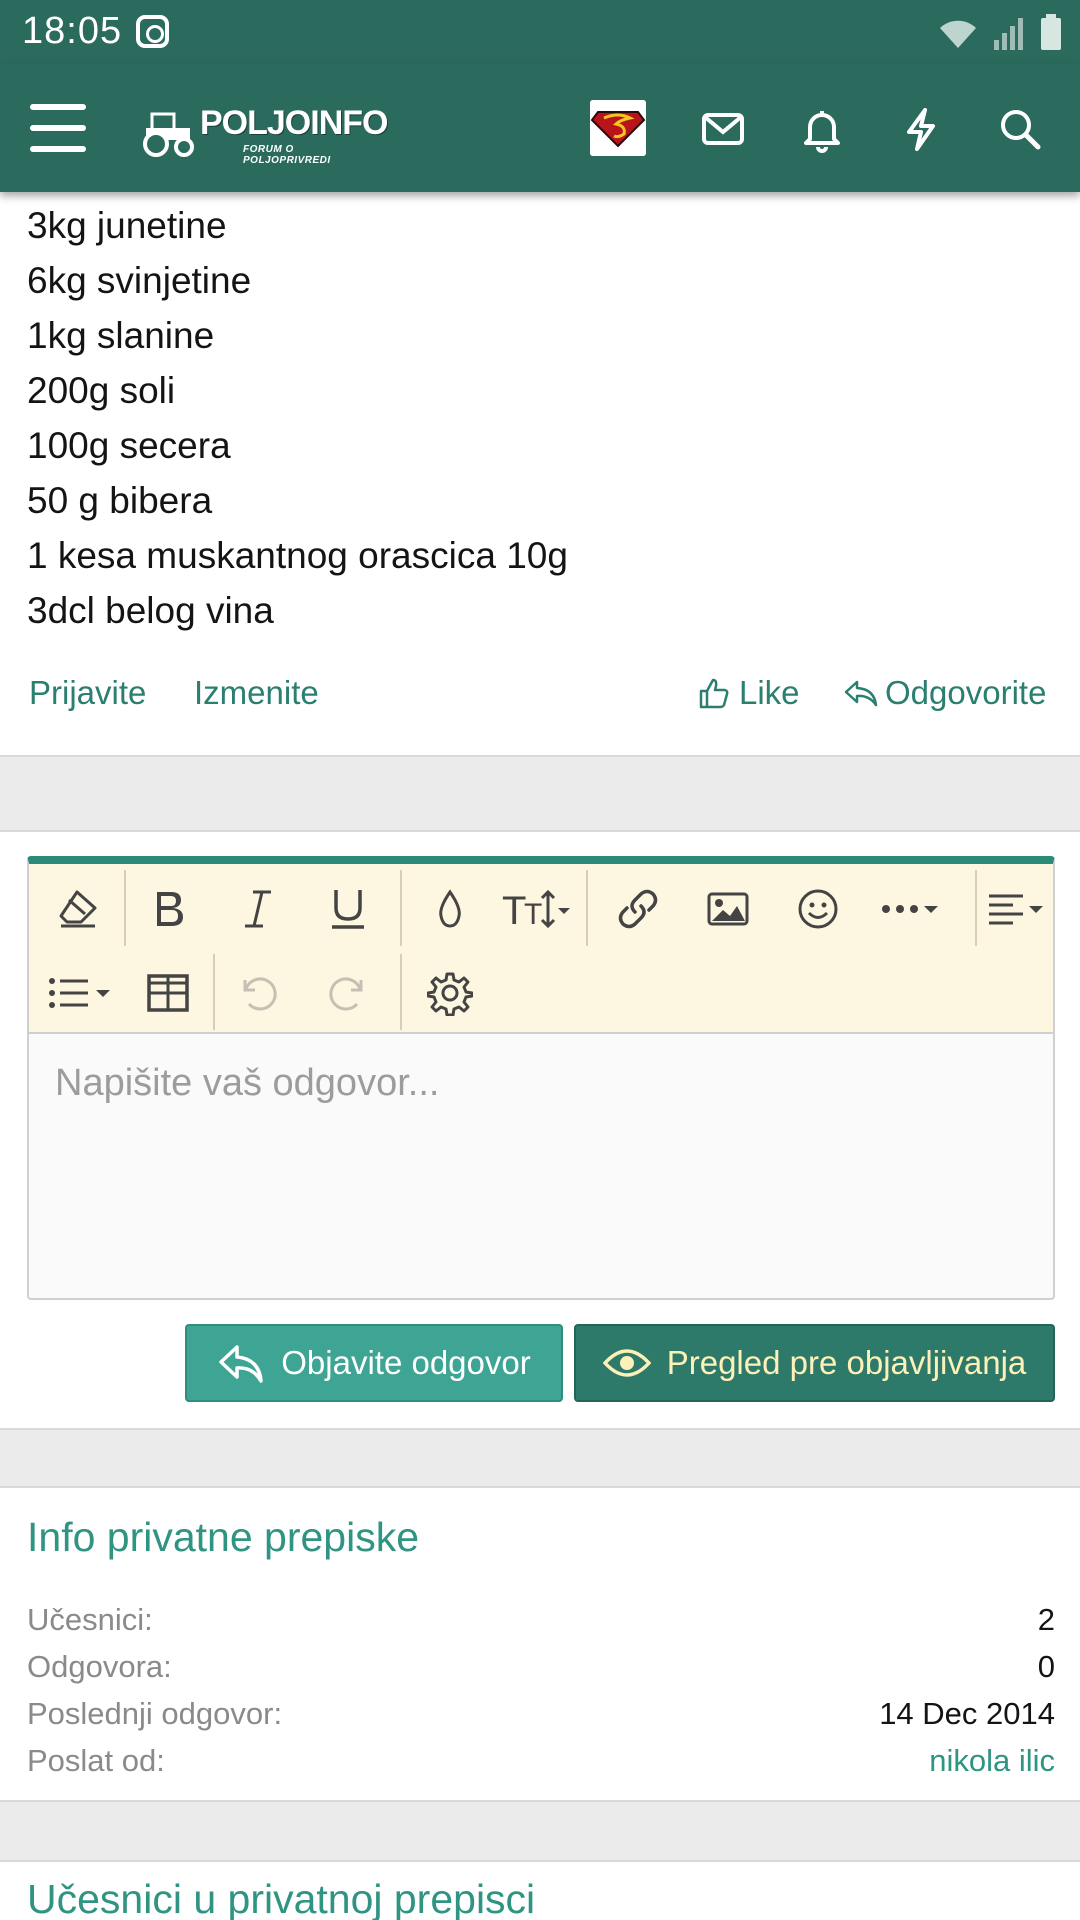 This screenshot has width=1080, height=1920. I want to click on post-line: 1kg slanine, so click(121, 335).